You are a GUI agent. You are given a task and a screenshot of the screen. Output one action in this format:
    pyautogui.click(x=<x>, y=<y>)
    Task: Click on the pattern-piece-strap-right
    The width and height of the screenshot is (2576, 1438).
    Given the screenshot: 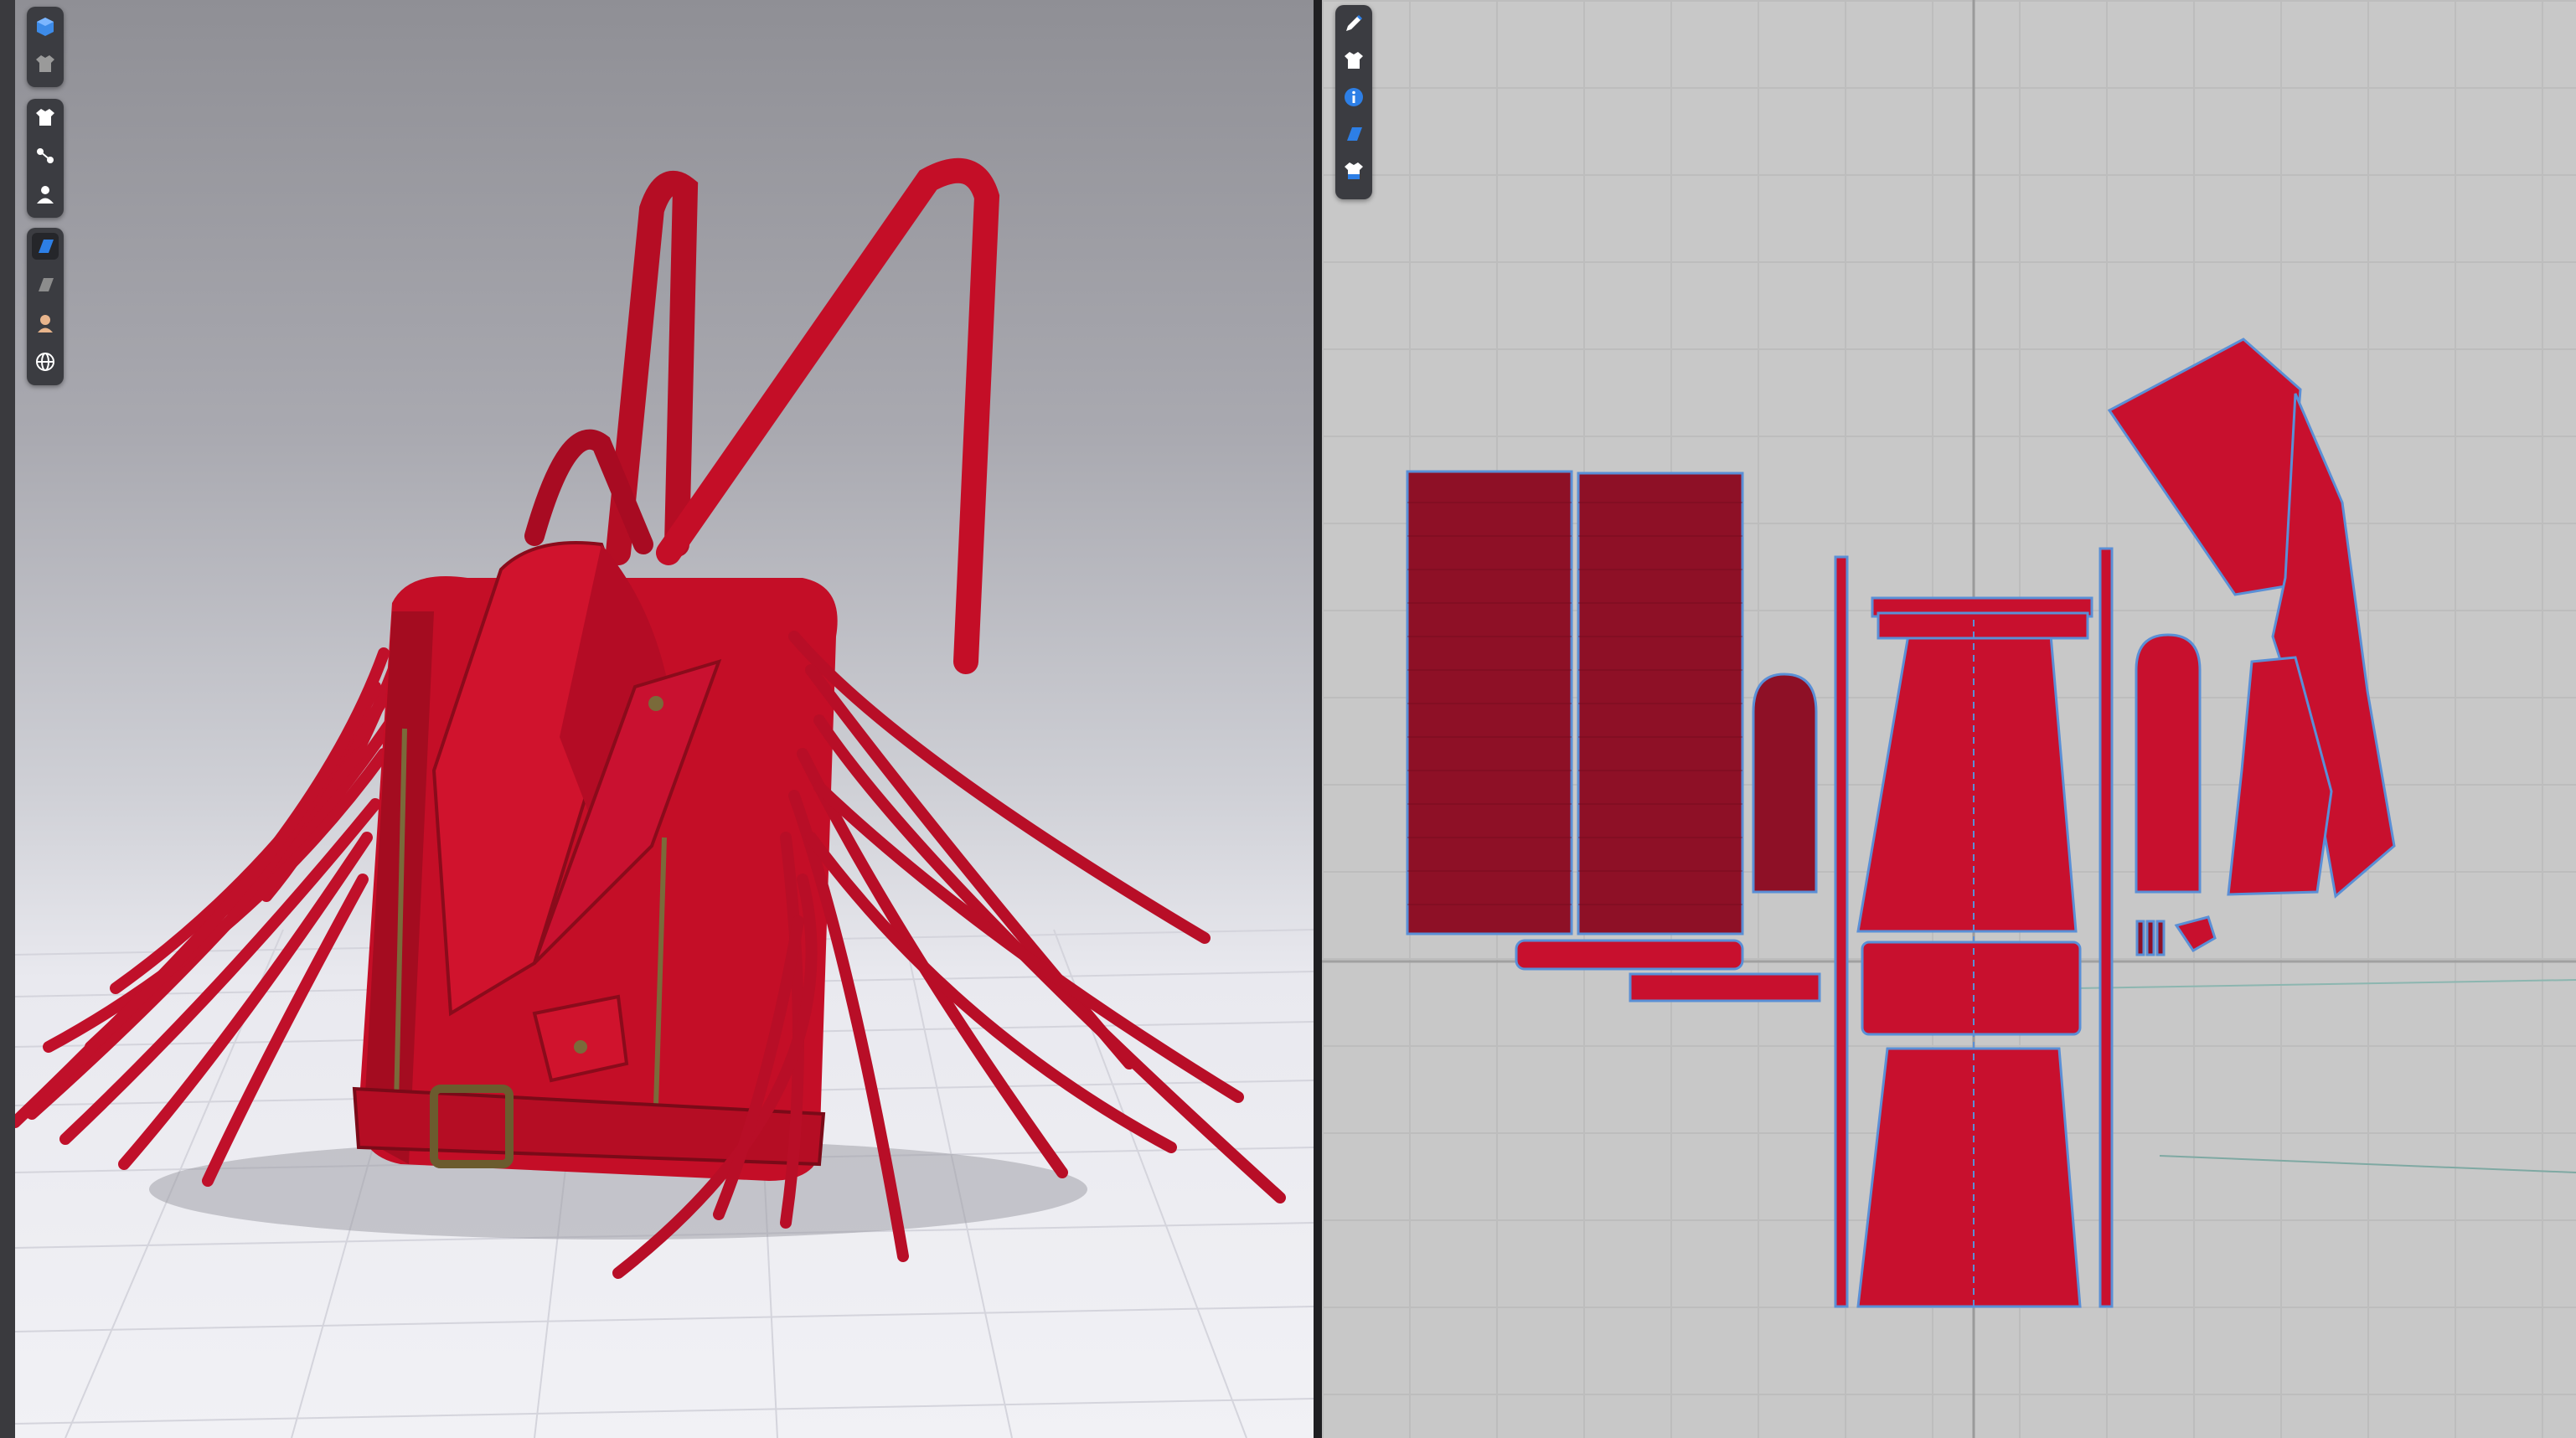 What is the action you would take?
    pyautogui.click(x=2106, y=928)
    